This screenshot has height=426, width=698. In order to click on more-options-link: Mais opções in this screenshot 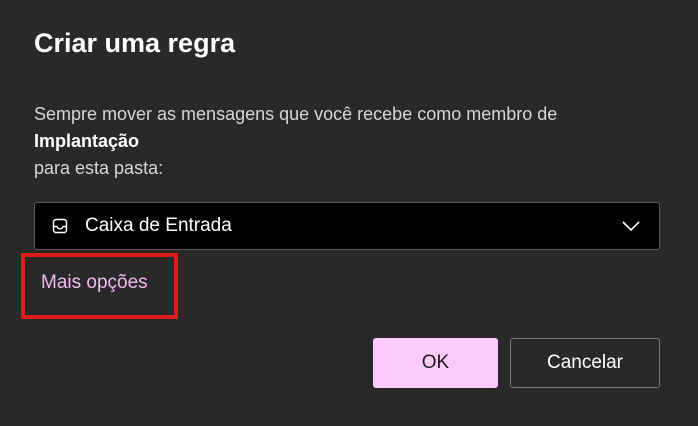, I will do `click(94, 283)`.